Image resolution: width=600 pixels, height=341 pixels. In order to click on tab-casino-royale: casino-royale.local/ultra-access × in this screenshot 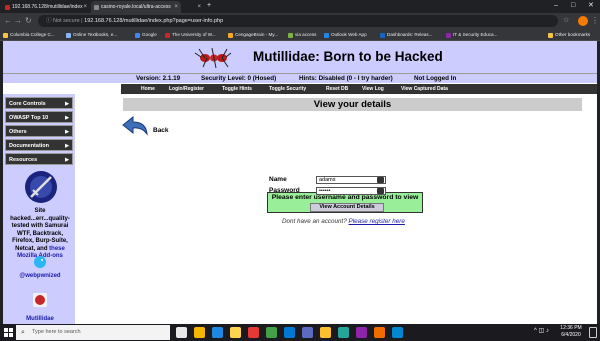, I will do `click(136, 7)`.